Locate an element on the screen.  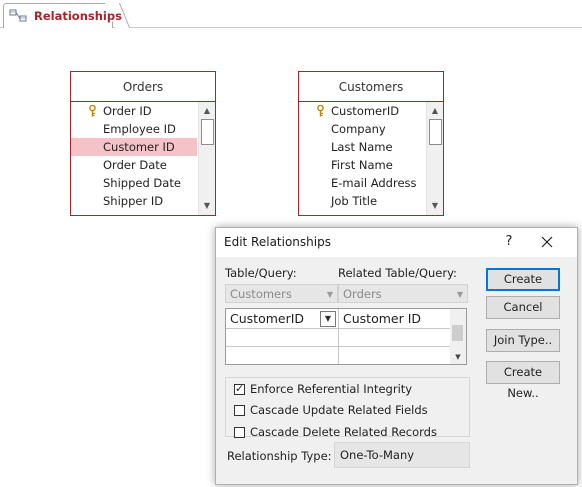
grid-scrollbar: ▼ is located at coordinates (458, 336).